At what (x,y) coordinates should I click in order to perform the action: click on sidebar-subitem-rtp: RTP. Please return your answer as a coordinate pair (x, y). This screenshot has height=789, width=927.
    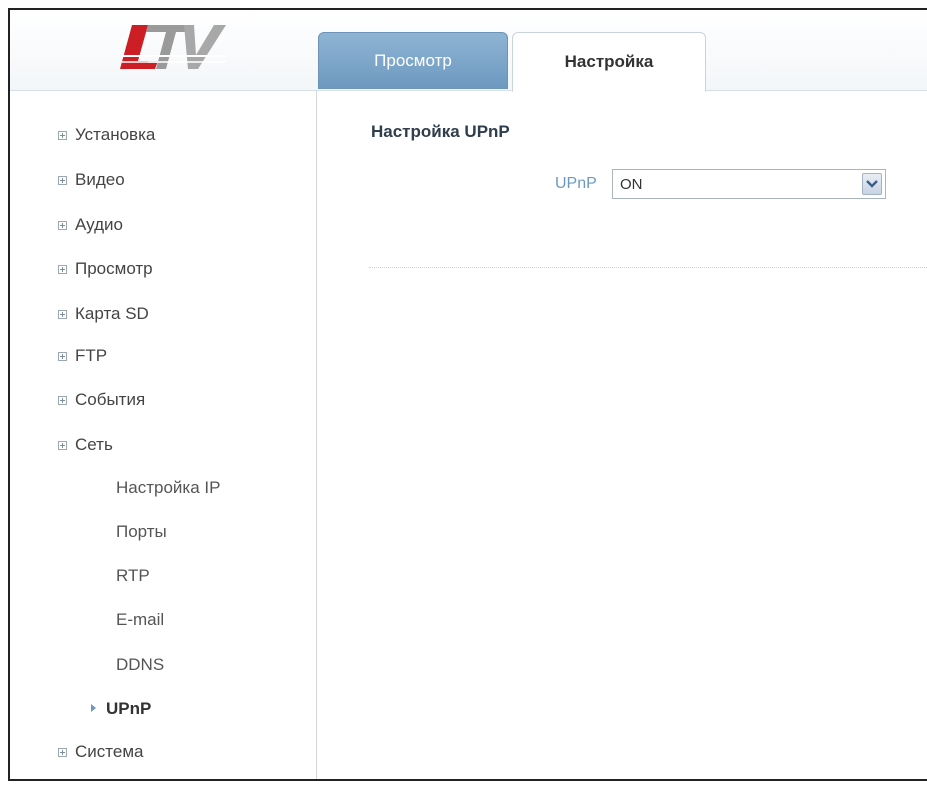
    Looking at the image, I should click on (133, 576).